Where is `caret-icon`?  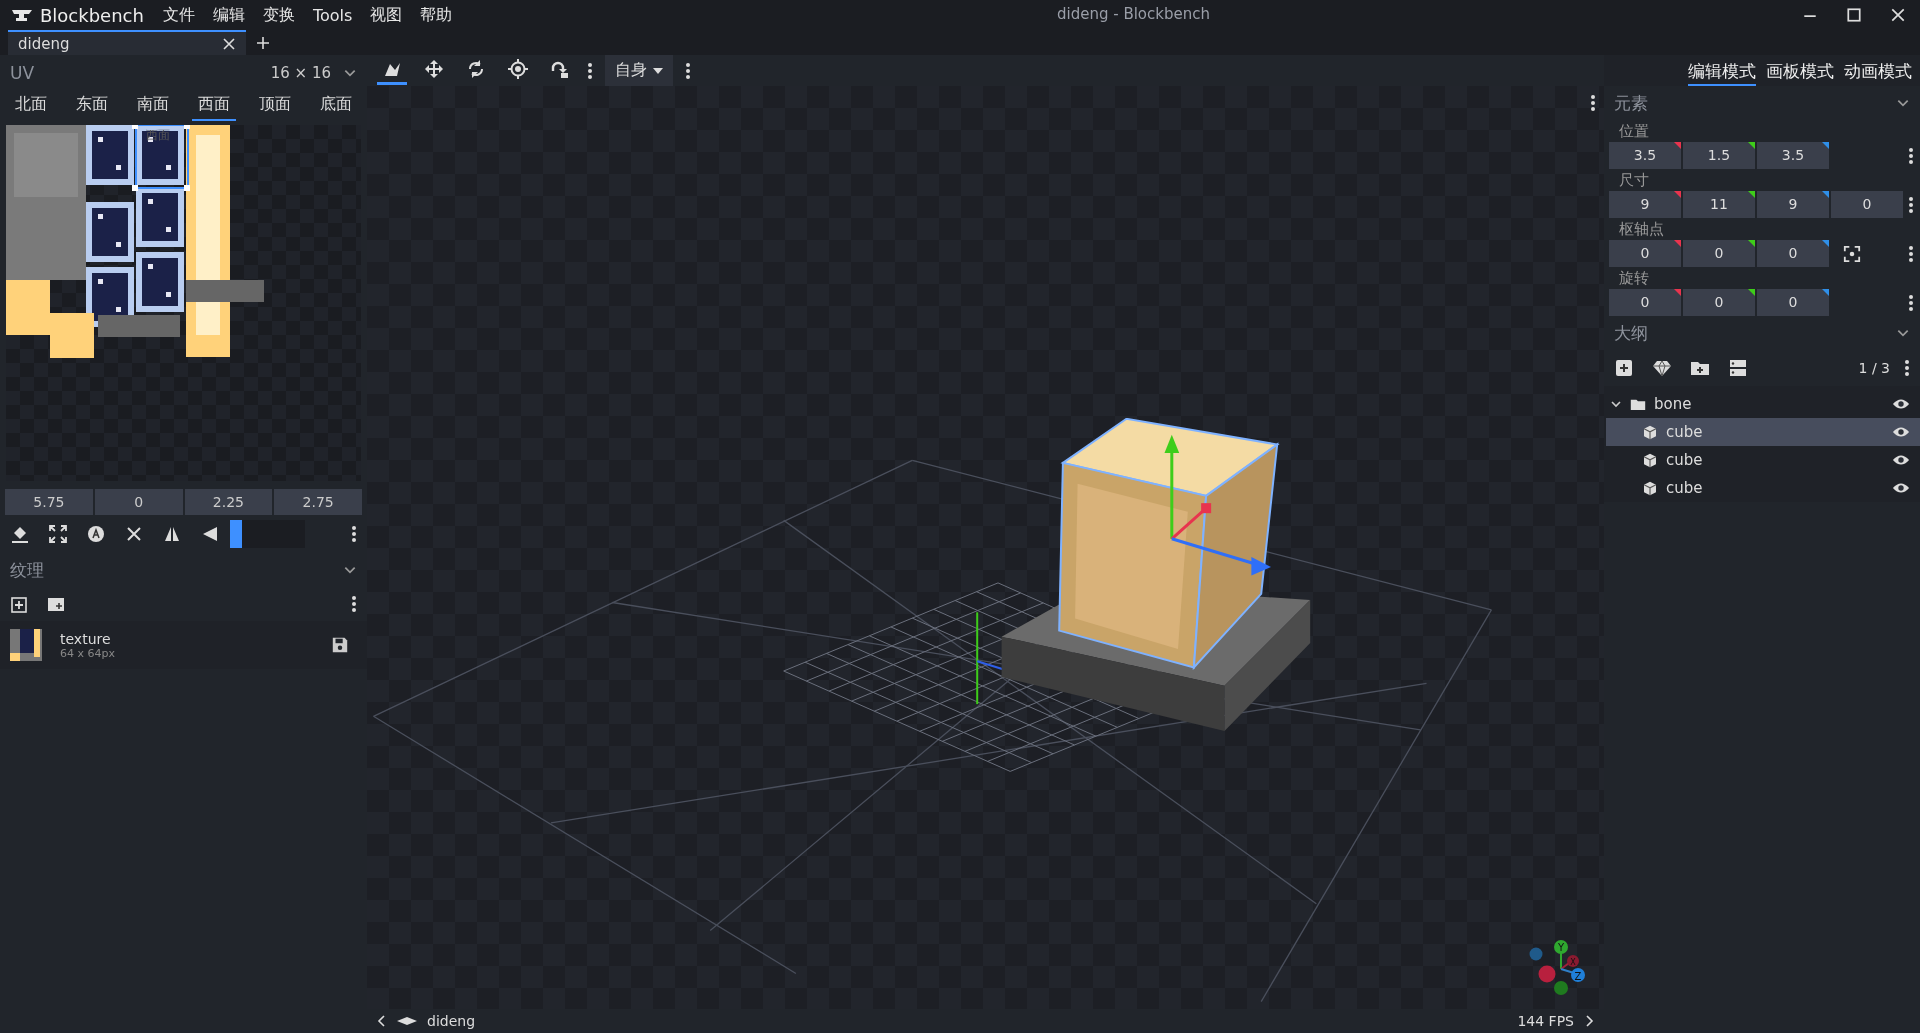
caret-icon is located at coordinates (658, 70).